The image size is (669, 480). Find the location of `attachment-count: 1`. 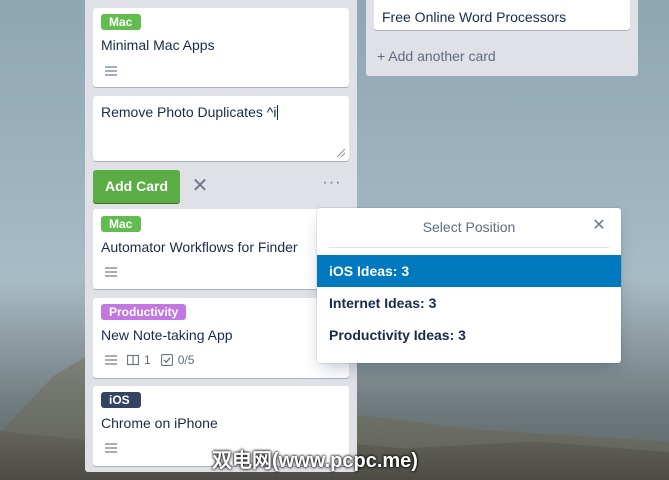

attachment-count: 1 is located at coordinates (147, 360).